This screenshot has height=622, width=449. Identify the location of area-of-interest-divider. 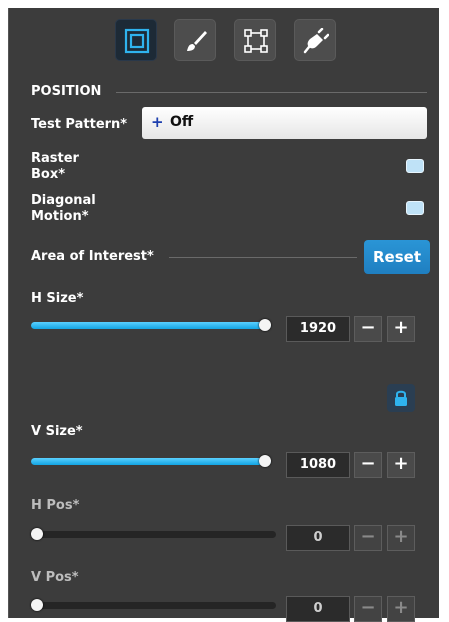
(263, 257).